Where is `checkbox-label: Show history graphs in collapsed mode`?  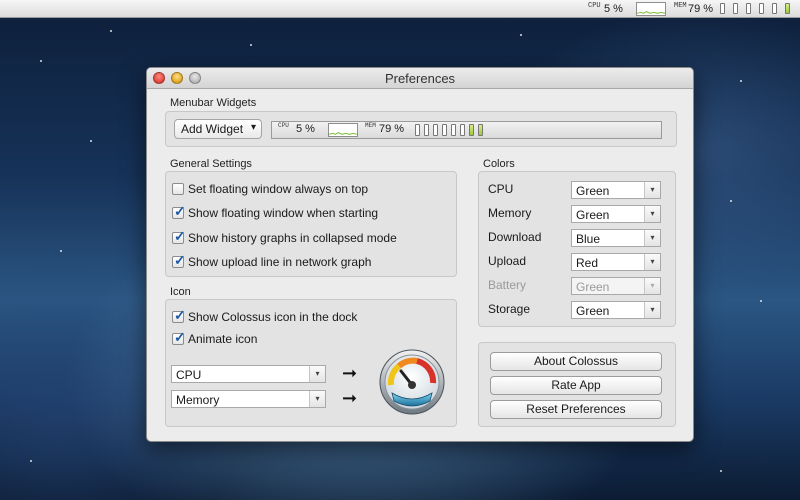
checkbox-label: Show history graphs in collapsed mode is located at coordinates (292, 238).